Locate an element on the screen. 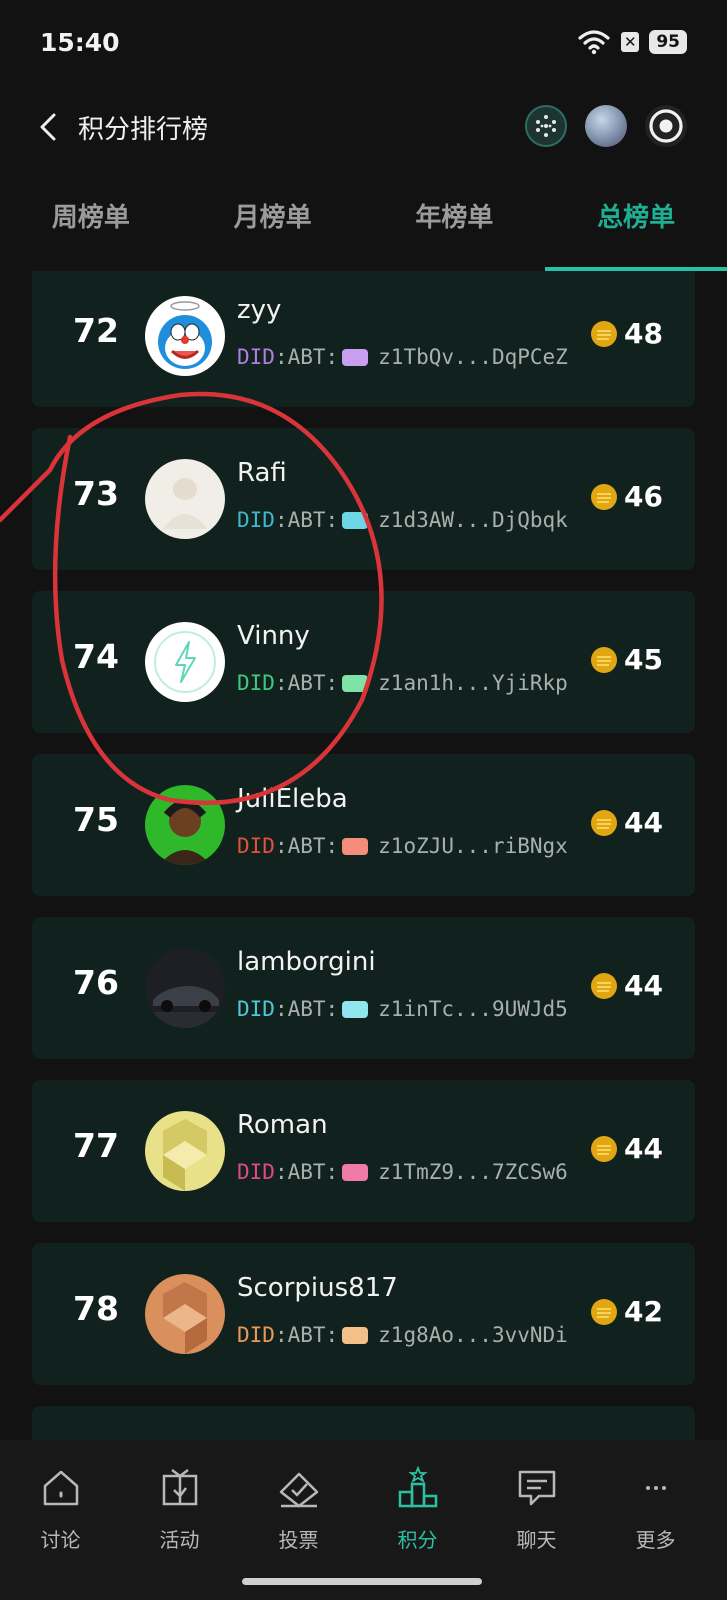 The image size is (727, 1600). nav-activity: 活动 is located at coordinates (179, 1496).